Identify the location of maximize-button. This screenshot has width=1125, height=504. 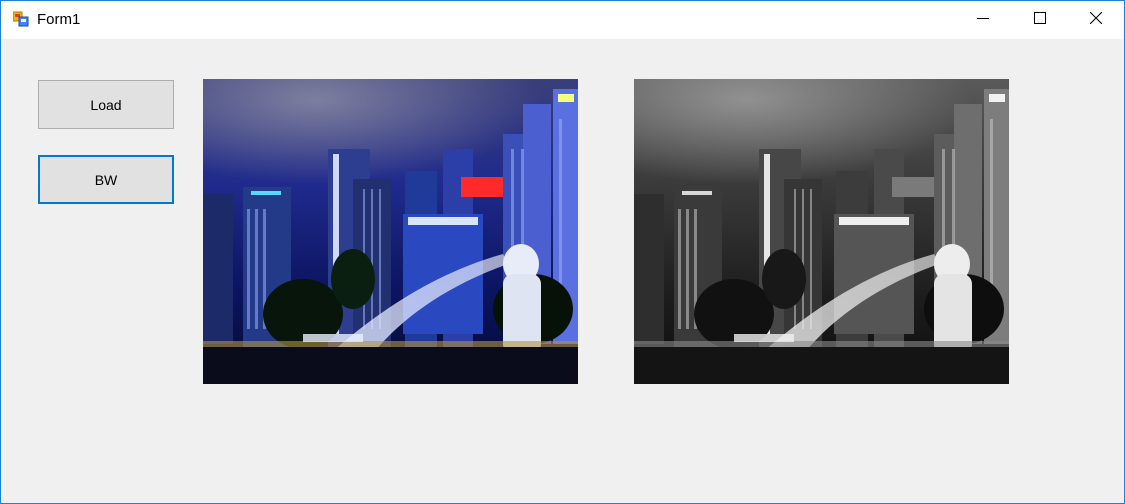
(1039, 20).